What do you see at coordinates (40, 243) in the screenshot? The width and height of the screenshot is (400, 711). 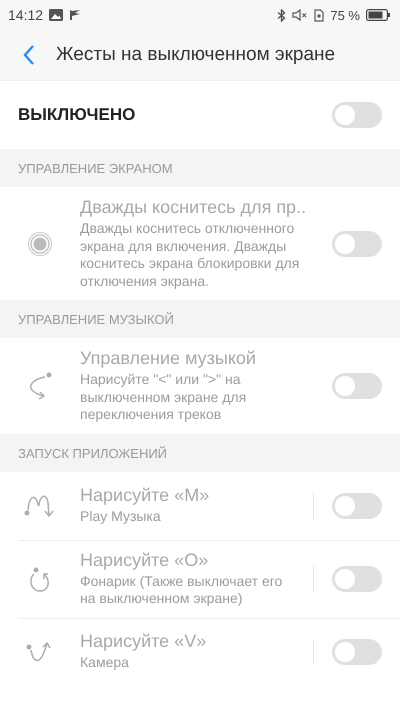 I see `double-tap-icon` at bounding box center [40, 243].